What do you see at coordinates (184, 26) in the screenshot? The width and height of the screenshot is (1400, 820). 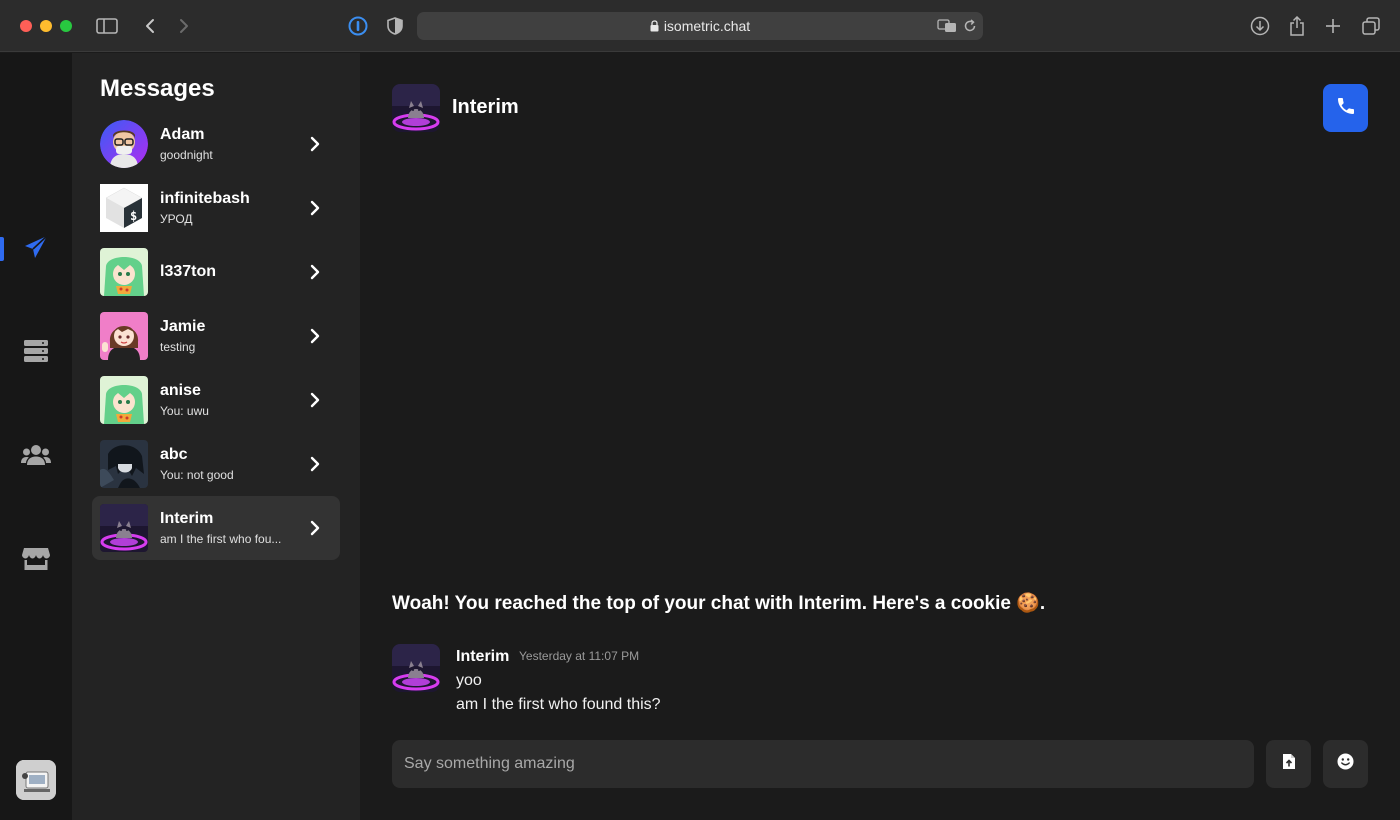 I see `forward-icon` at bounding box center [184, 26].